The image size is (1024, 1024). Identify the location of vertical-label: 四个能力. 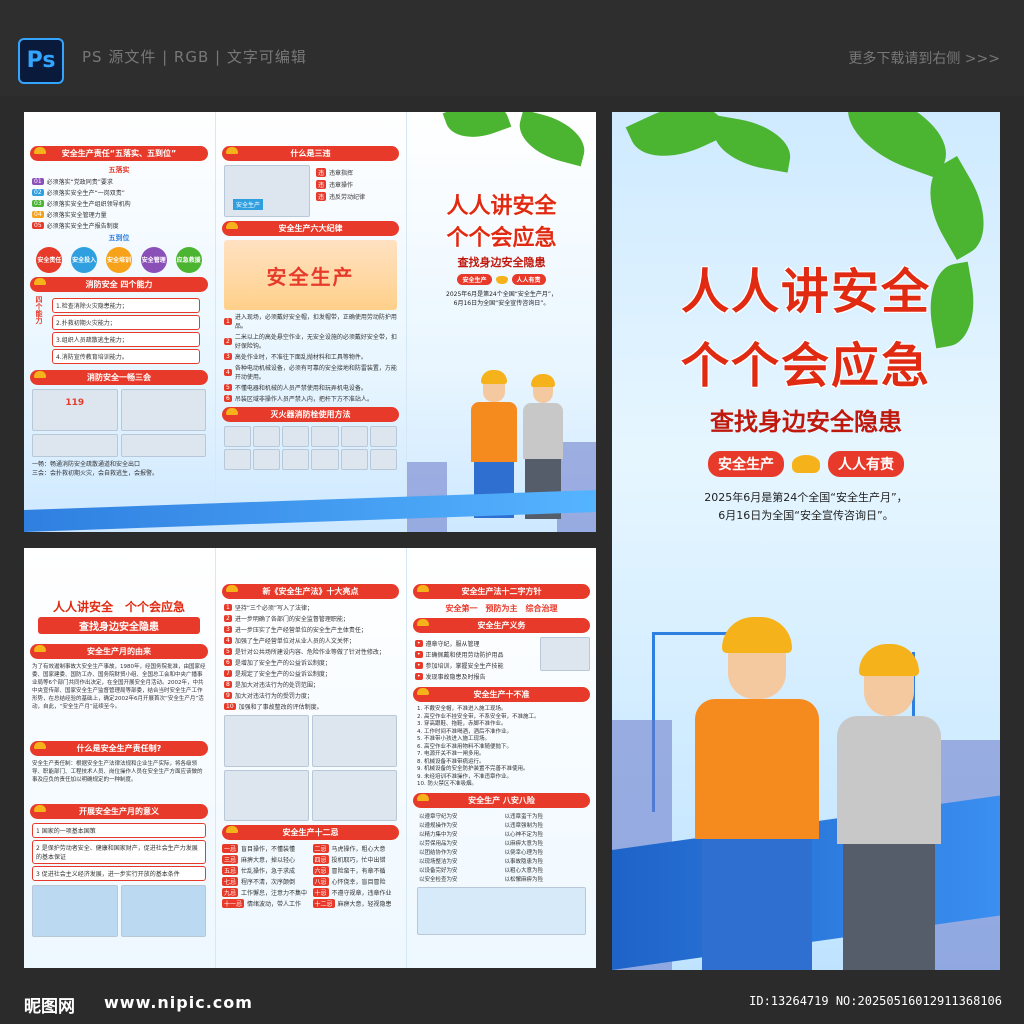
(39, 310).